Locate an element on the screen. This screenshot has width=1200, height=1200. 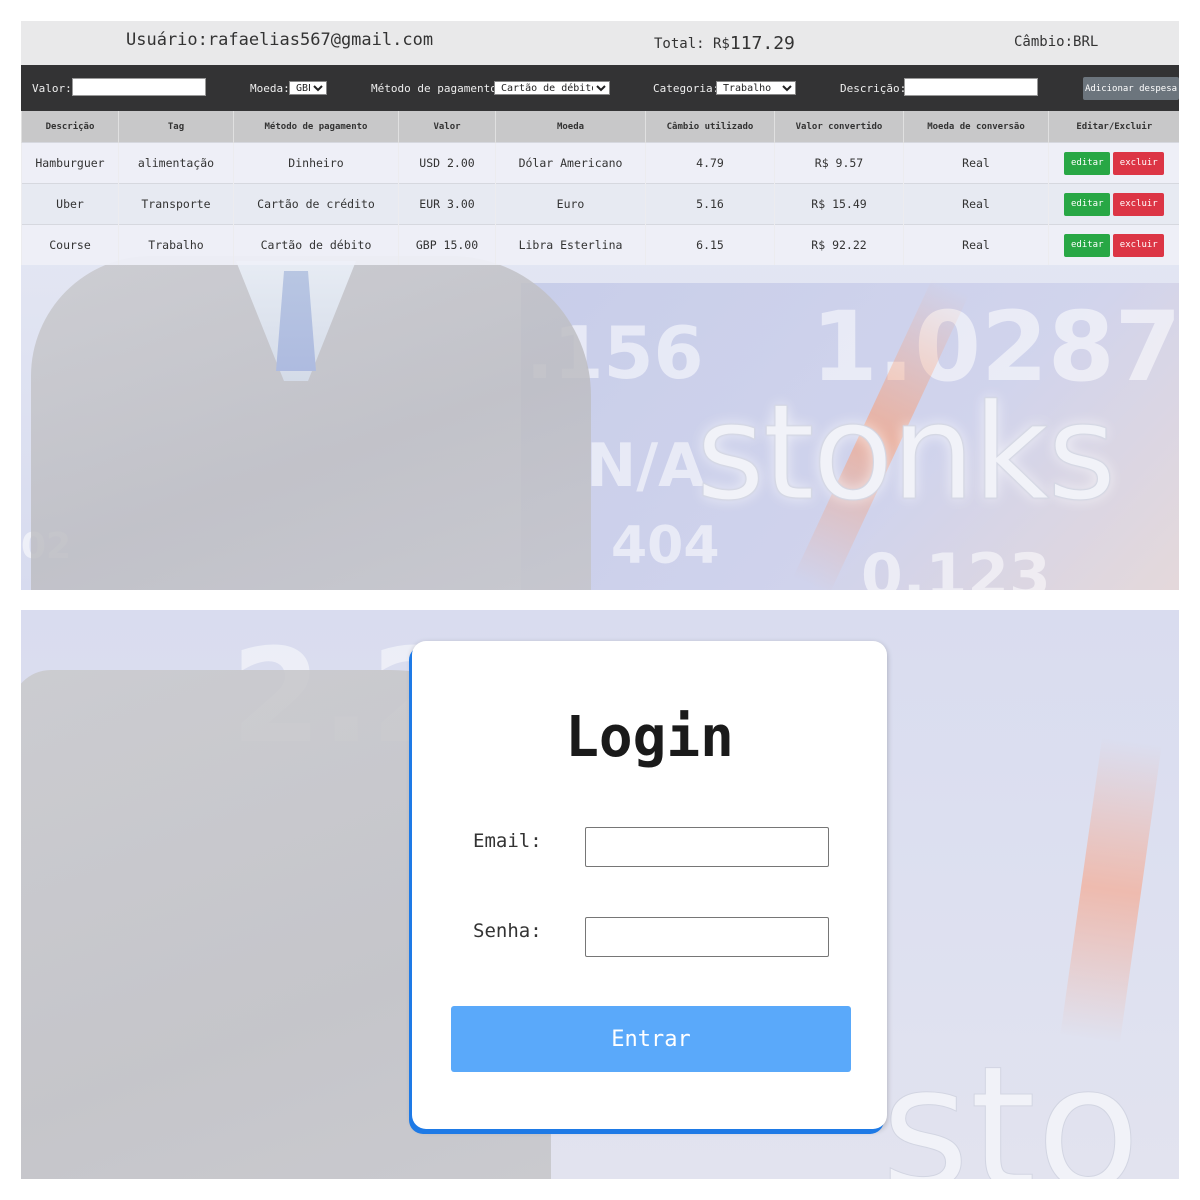
column-header: Editar/Excluir is located at coordinates (1113, 127).